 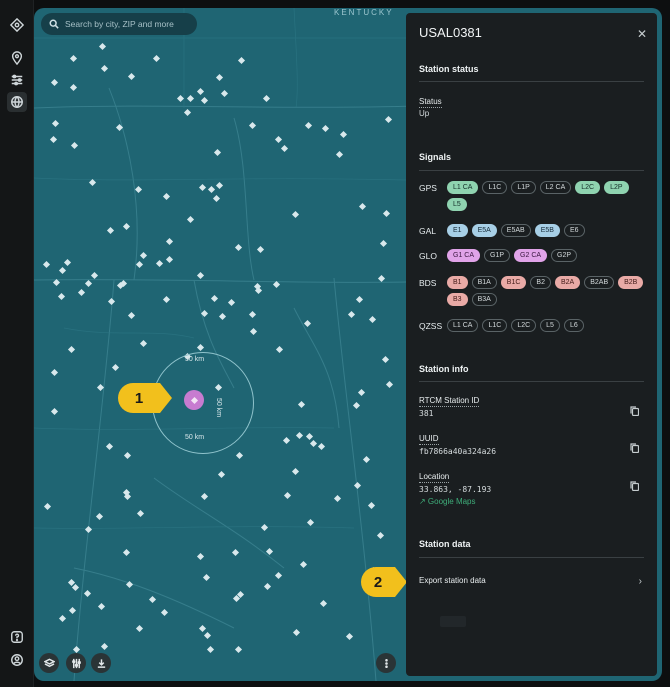 I want to click on download-icon, so click(x=101, y=663).